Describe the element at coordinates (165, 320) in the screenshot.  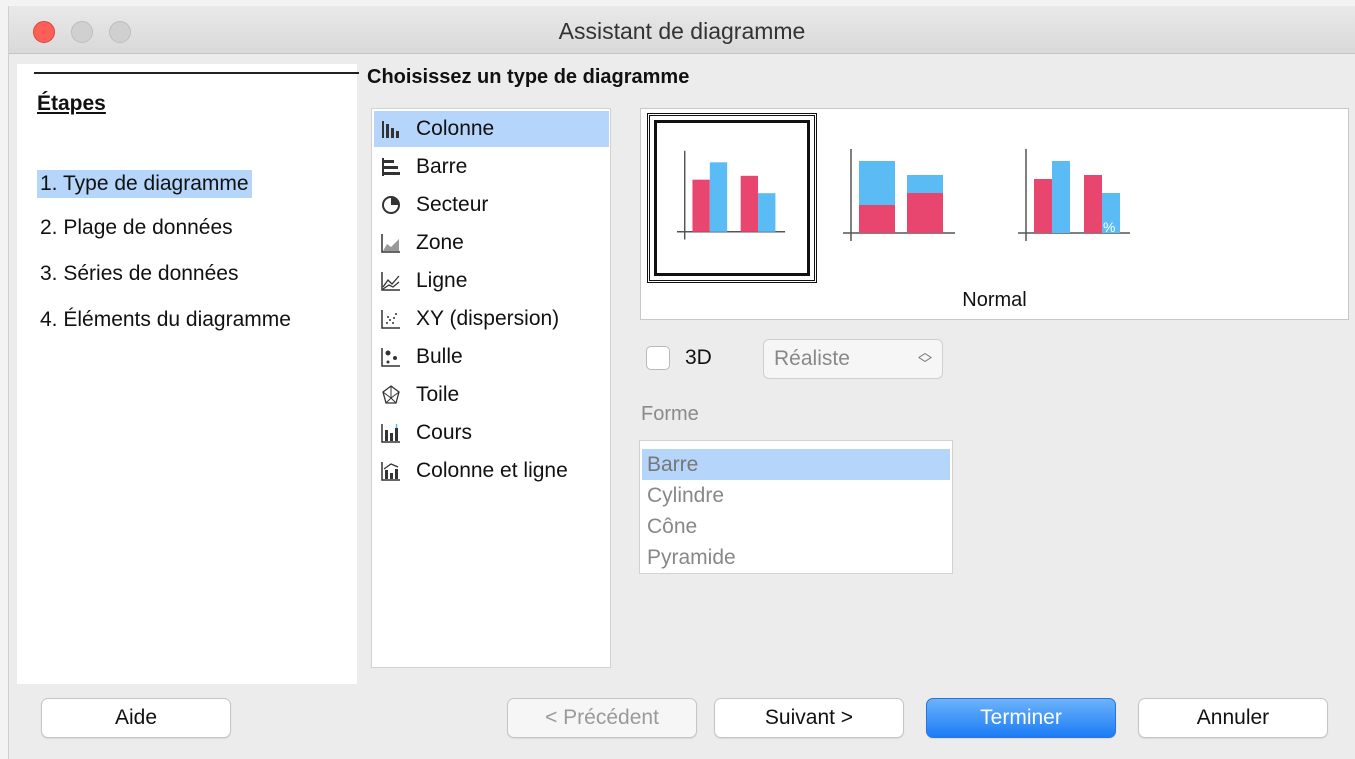
I see `step-chart-elements: 4. Éléments du diagramme` at that location.